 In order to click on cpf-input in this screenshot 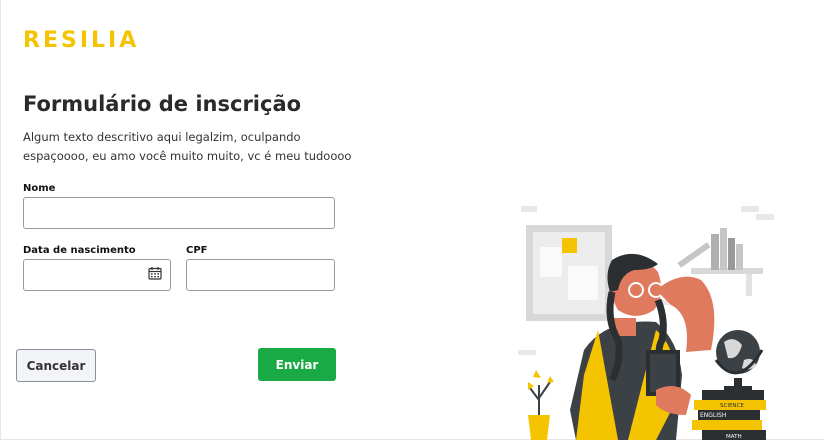, I will do `click(260, 275)`.